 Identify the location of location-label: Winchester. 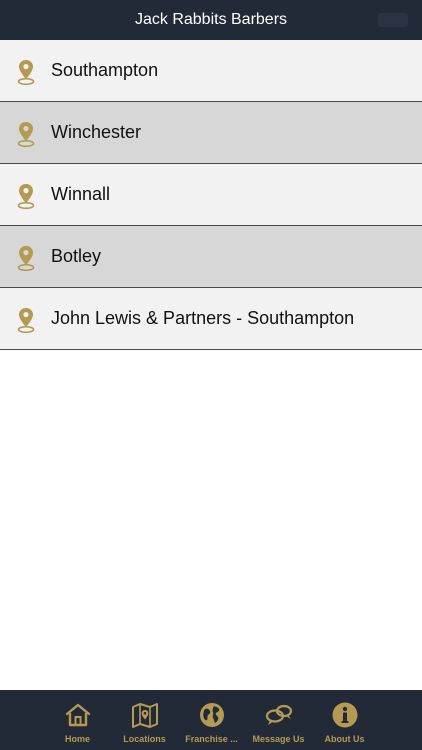
(96, 132).